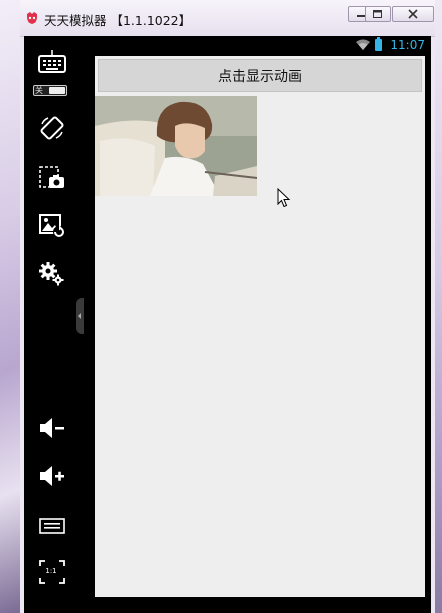 Image resolution: width=442 pixels, height=613 pixels. Describe the element at coordinates (118, 20) in the screenshot. I see `window-title: 天天模拟器 【1.1.1022】` at that location.